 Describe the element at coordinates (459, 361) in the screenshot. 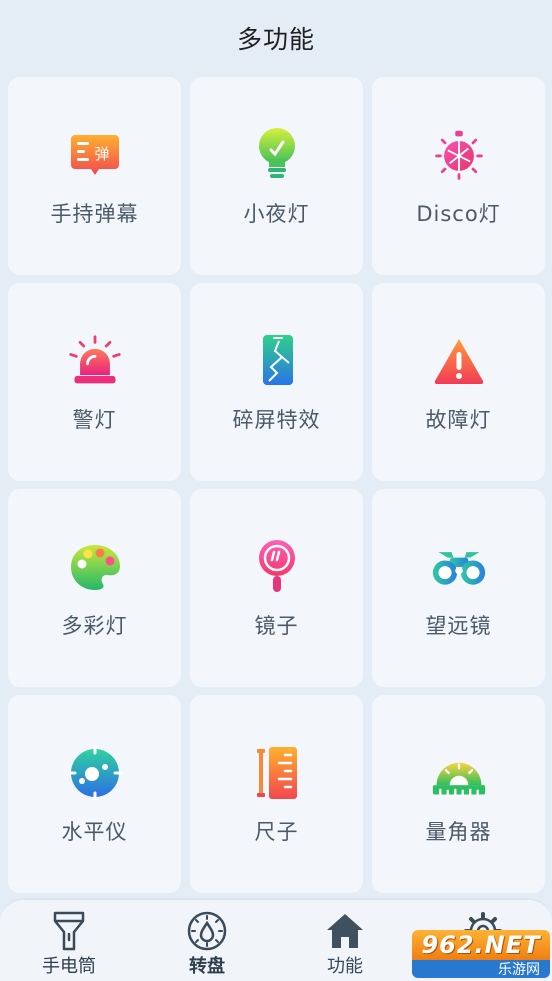

I see `warning-triangle-icon` at that location.